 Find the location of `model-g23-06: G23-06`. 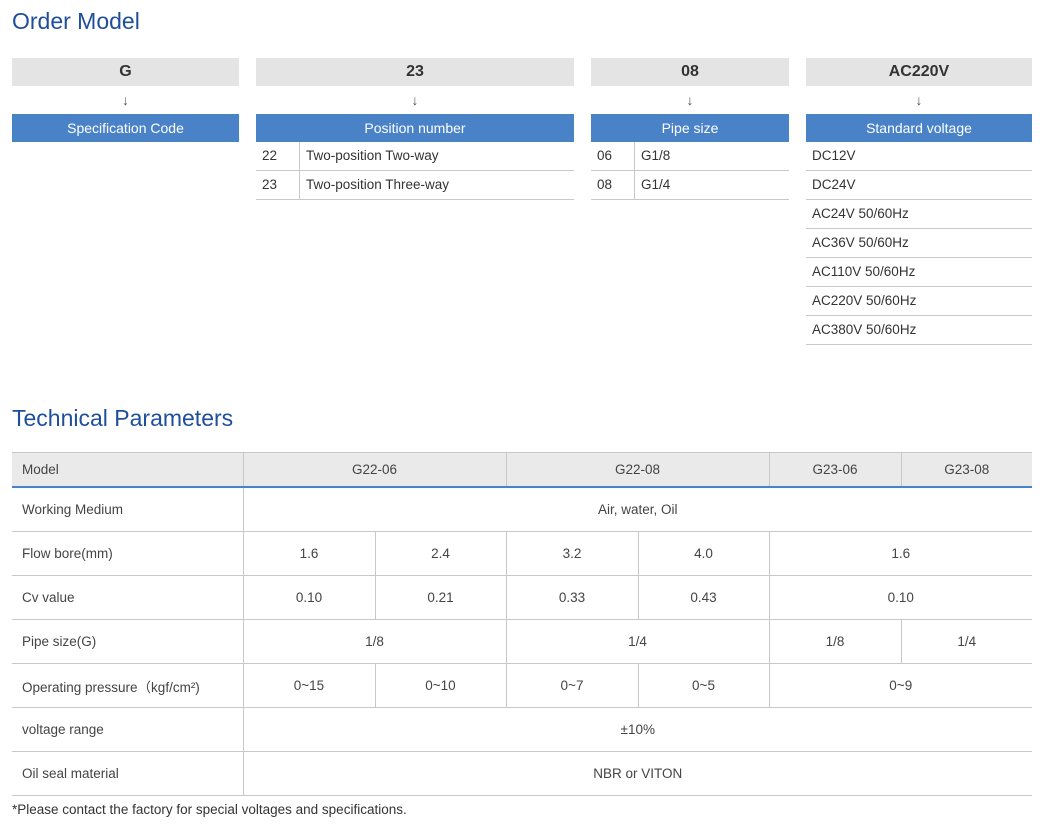

model-g23-06: G23-06 is located at coordinates (835, 470).